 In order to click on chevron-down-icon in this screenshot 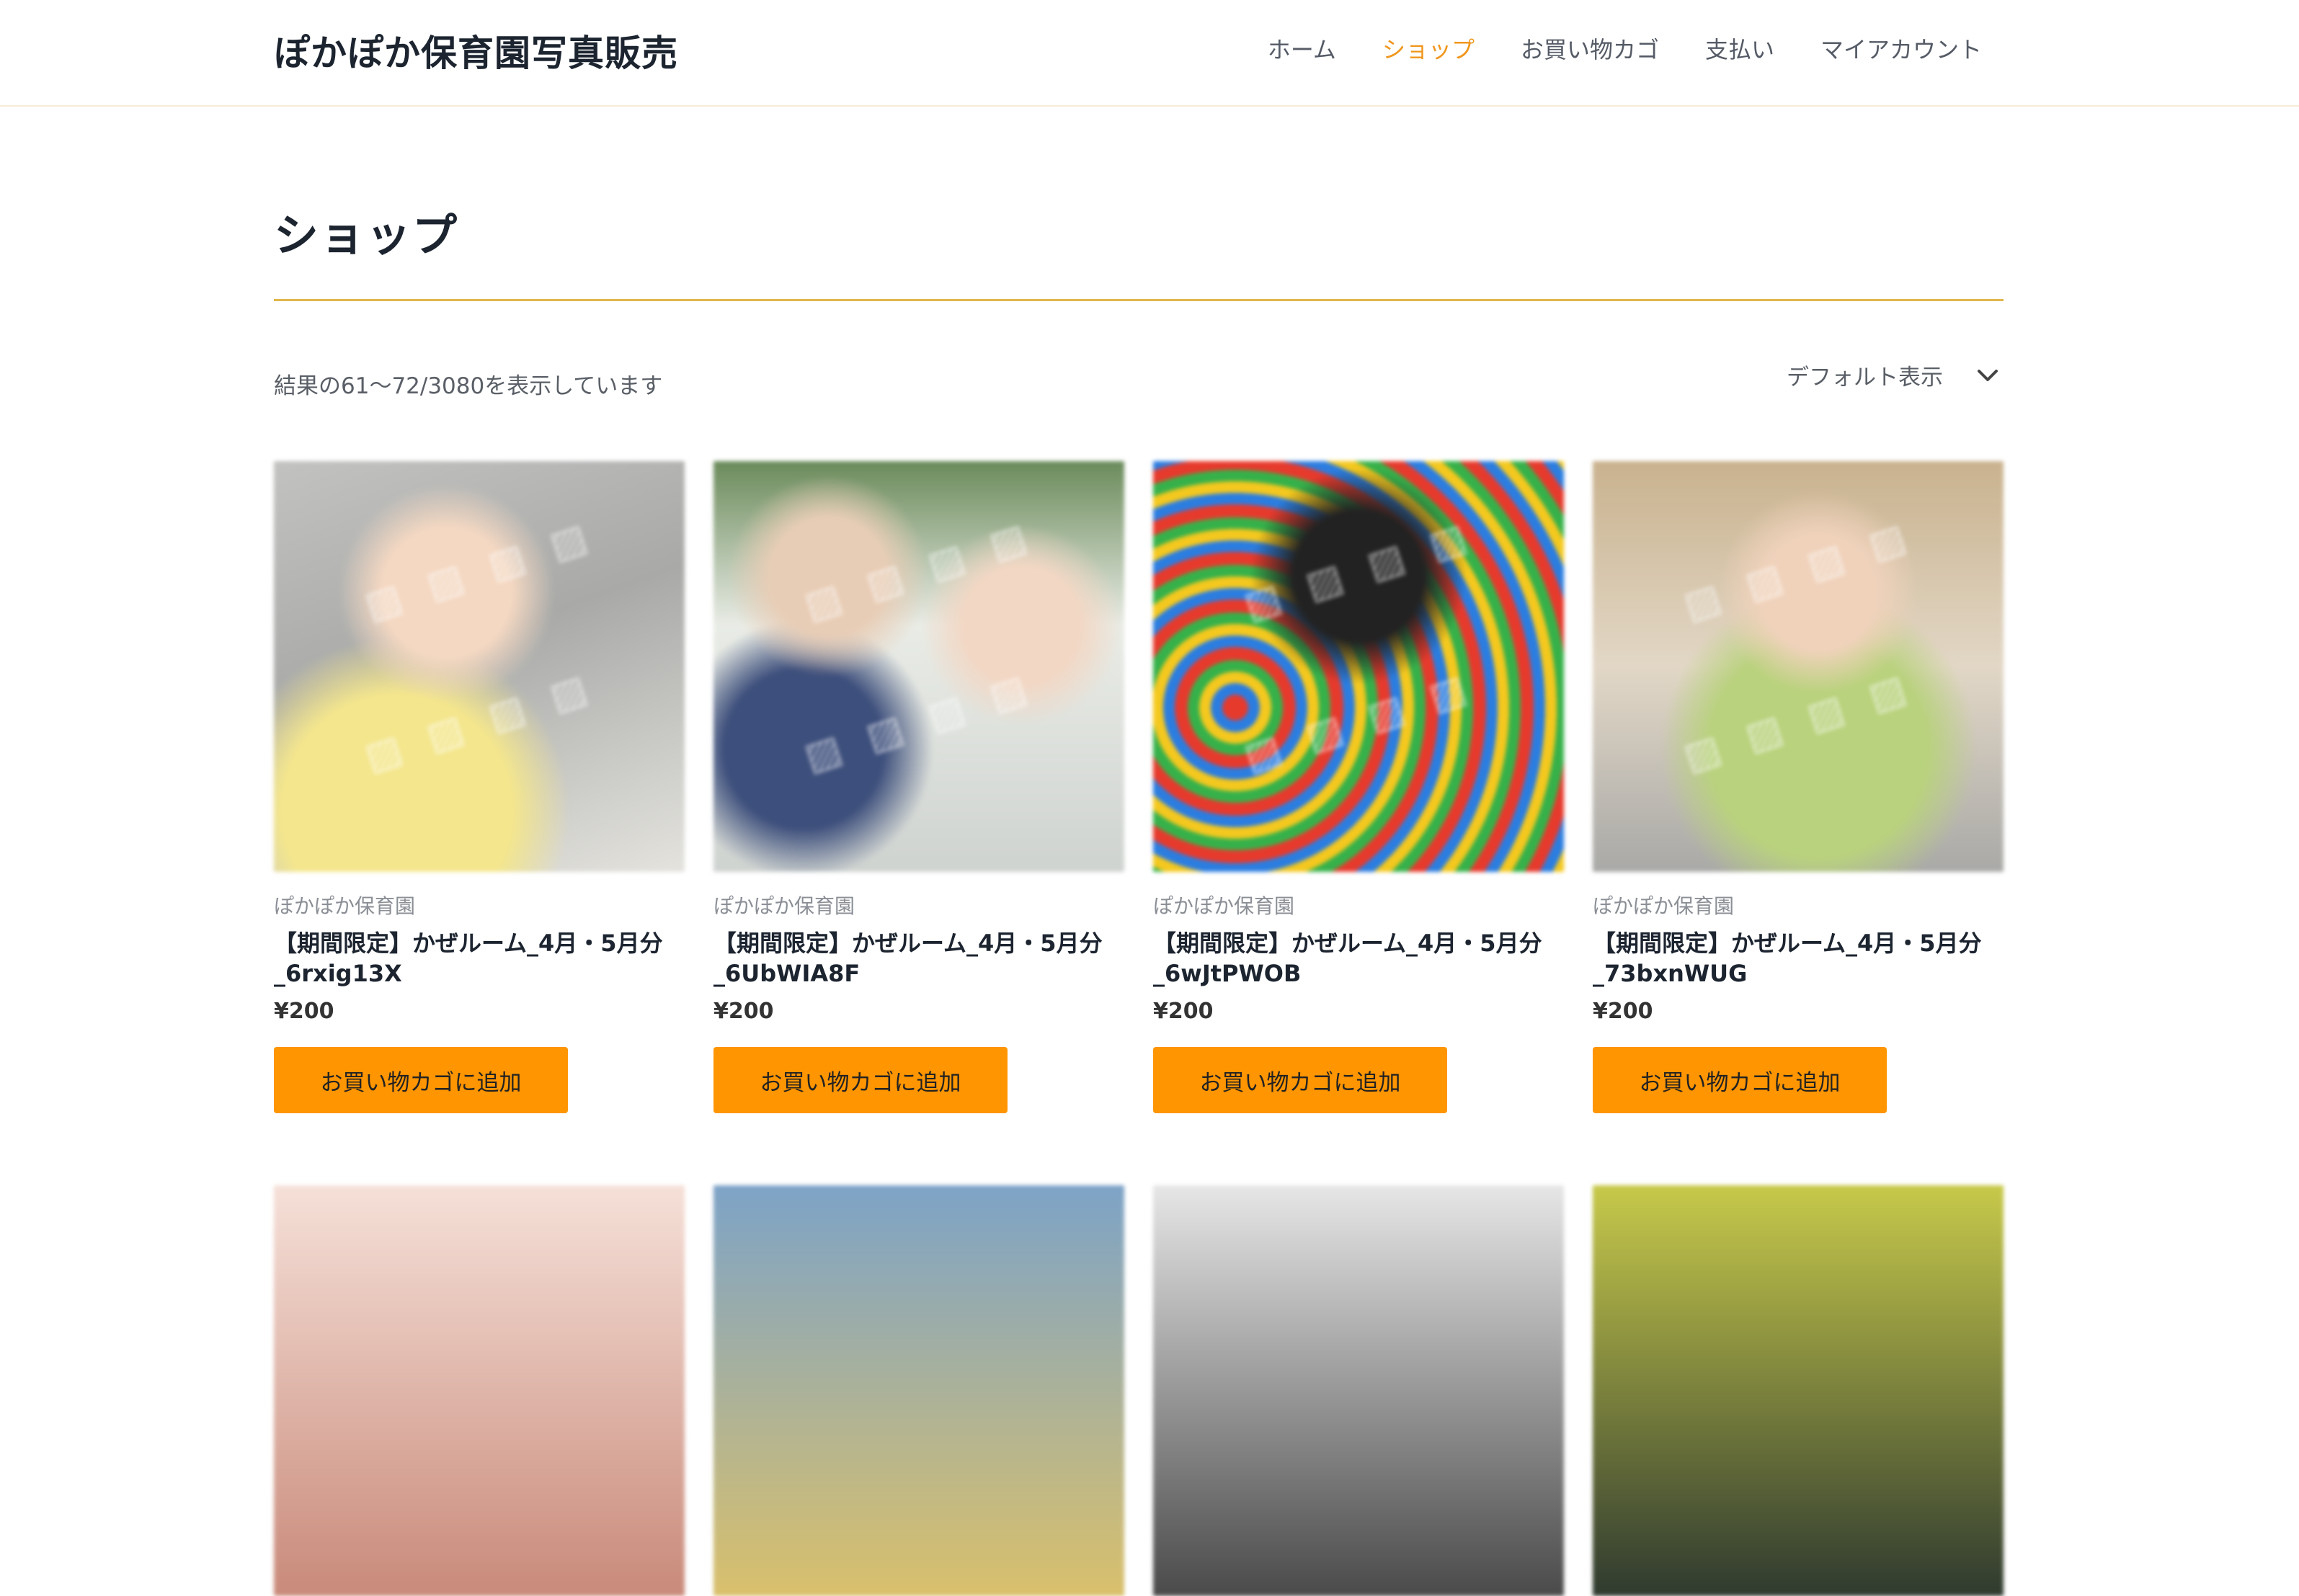, I will do `click(1988, 375)`.